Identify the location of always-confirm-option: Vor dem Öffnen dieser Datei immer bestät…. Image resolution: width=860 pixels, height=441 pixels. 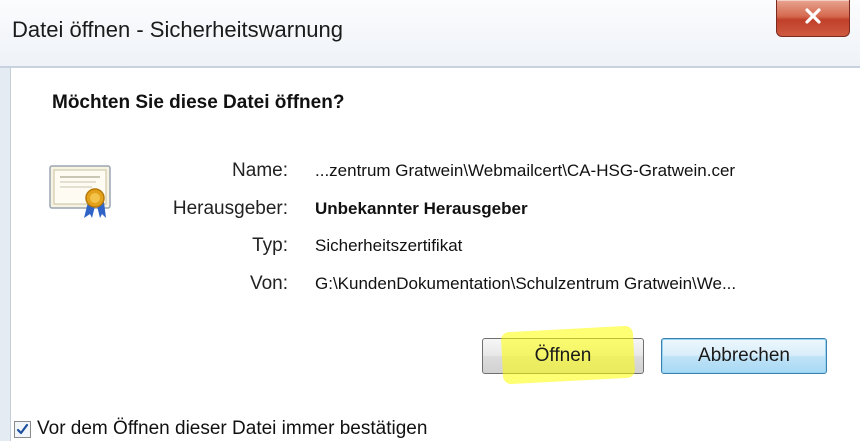
(220, 429).